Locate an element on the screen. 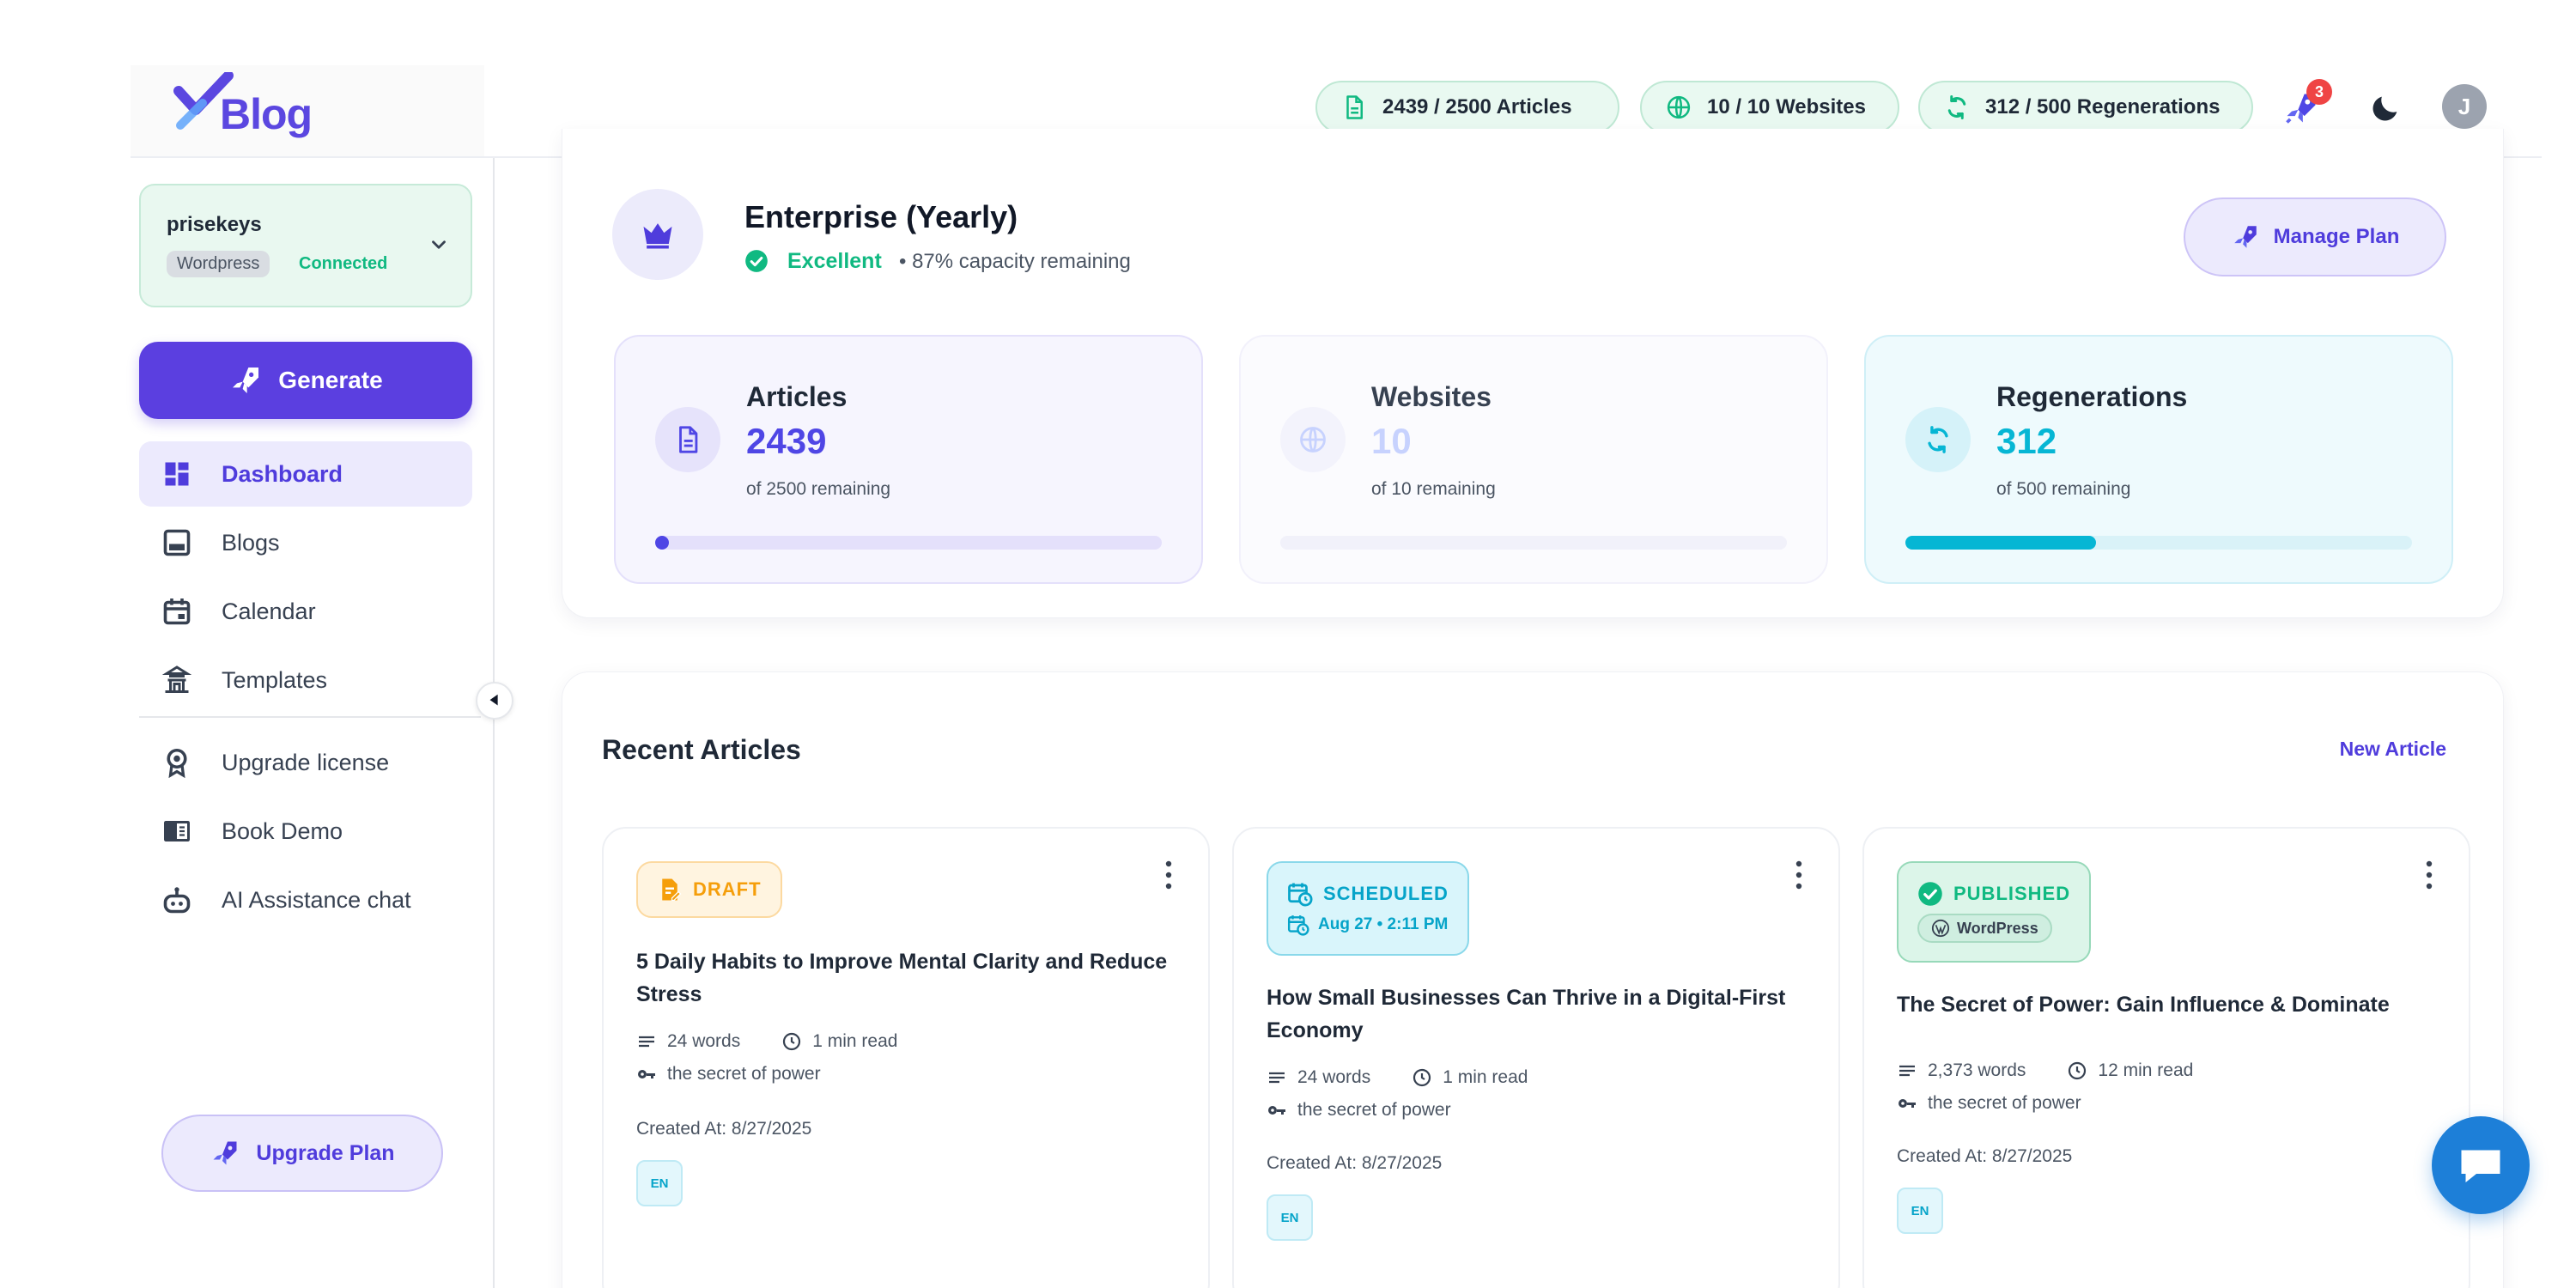 The height and width of the screenshot is (1288, 2576). stat-value: 312 is located at coordinates (2026, 441).